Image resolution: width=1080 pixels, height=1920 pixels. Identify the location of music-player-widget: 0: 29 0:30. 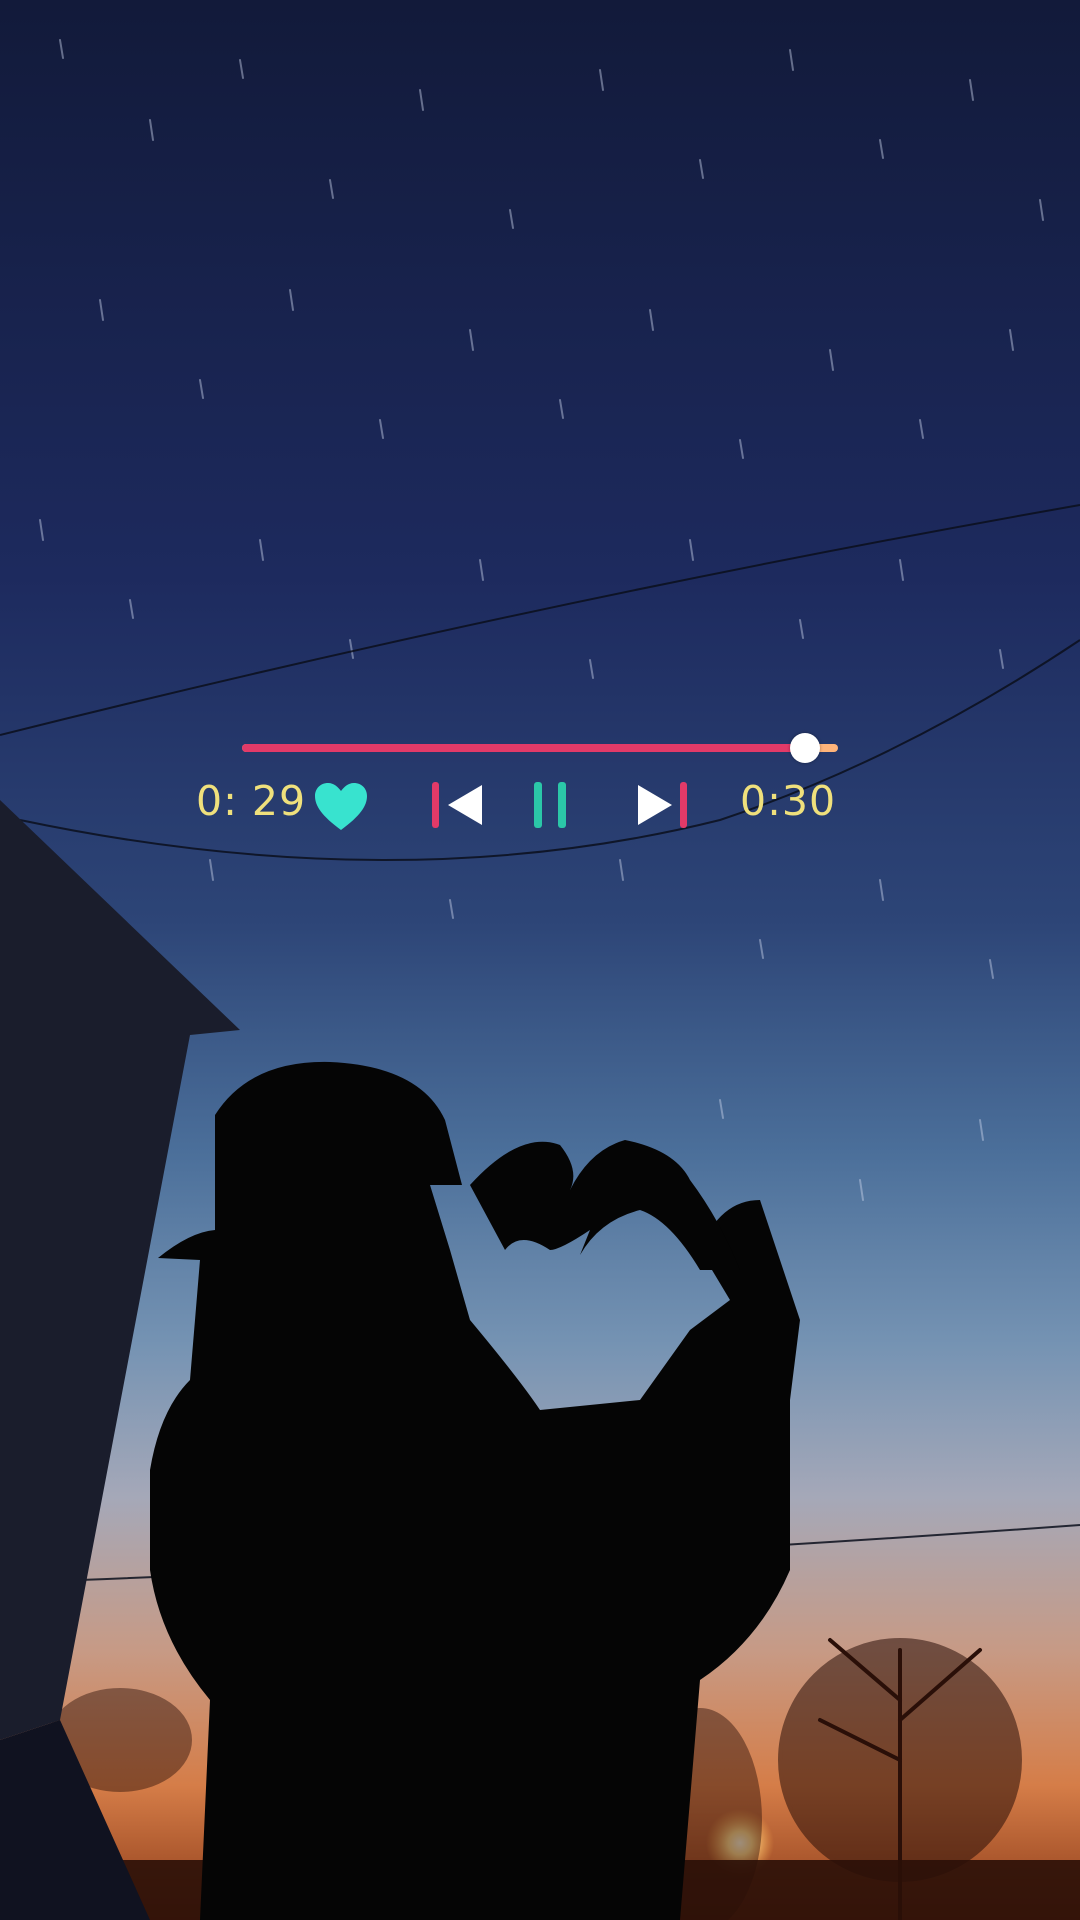
(520, 790).